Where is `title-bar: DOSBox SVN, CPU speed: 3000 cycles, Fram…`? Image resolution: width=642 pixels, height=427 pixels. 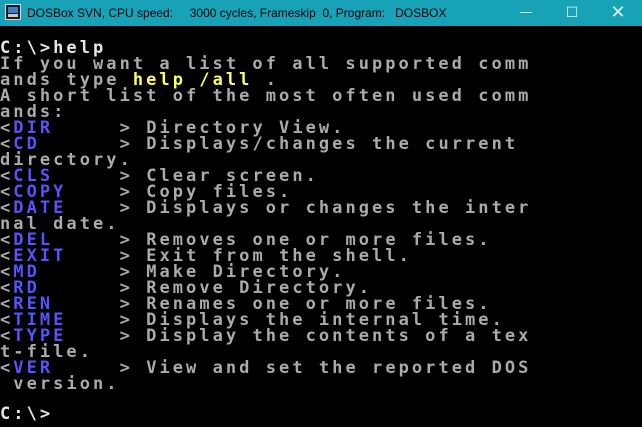
title-bar: DOSBox SVN, CPU speed: 3000 cycles, Fram… is located at coordinates (321, 13).